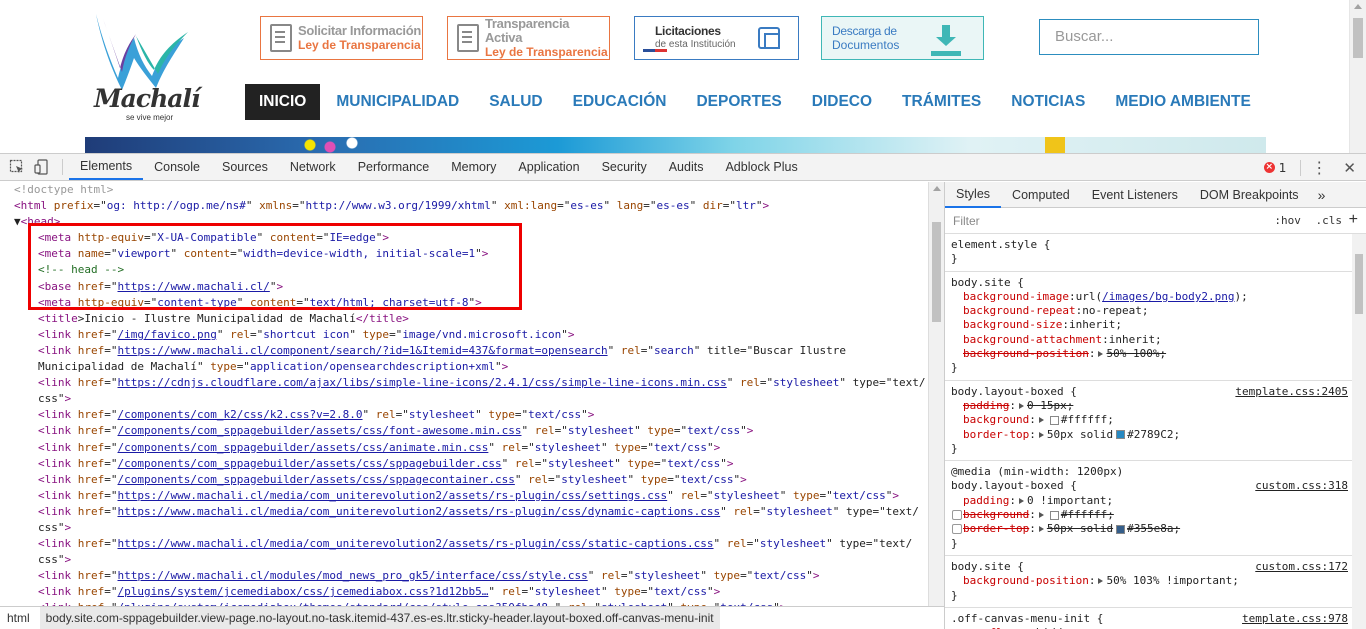 The height and width of the screenshot is (629, 1366). I want to click on tab-computed: Computed, so click(1041, 195).